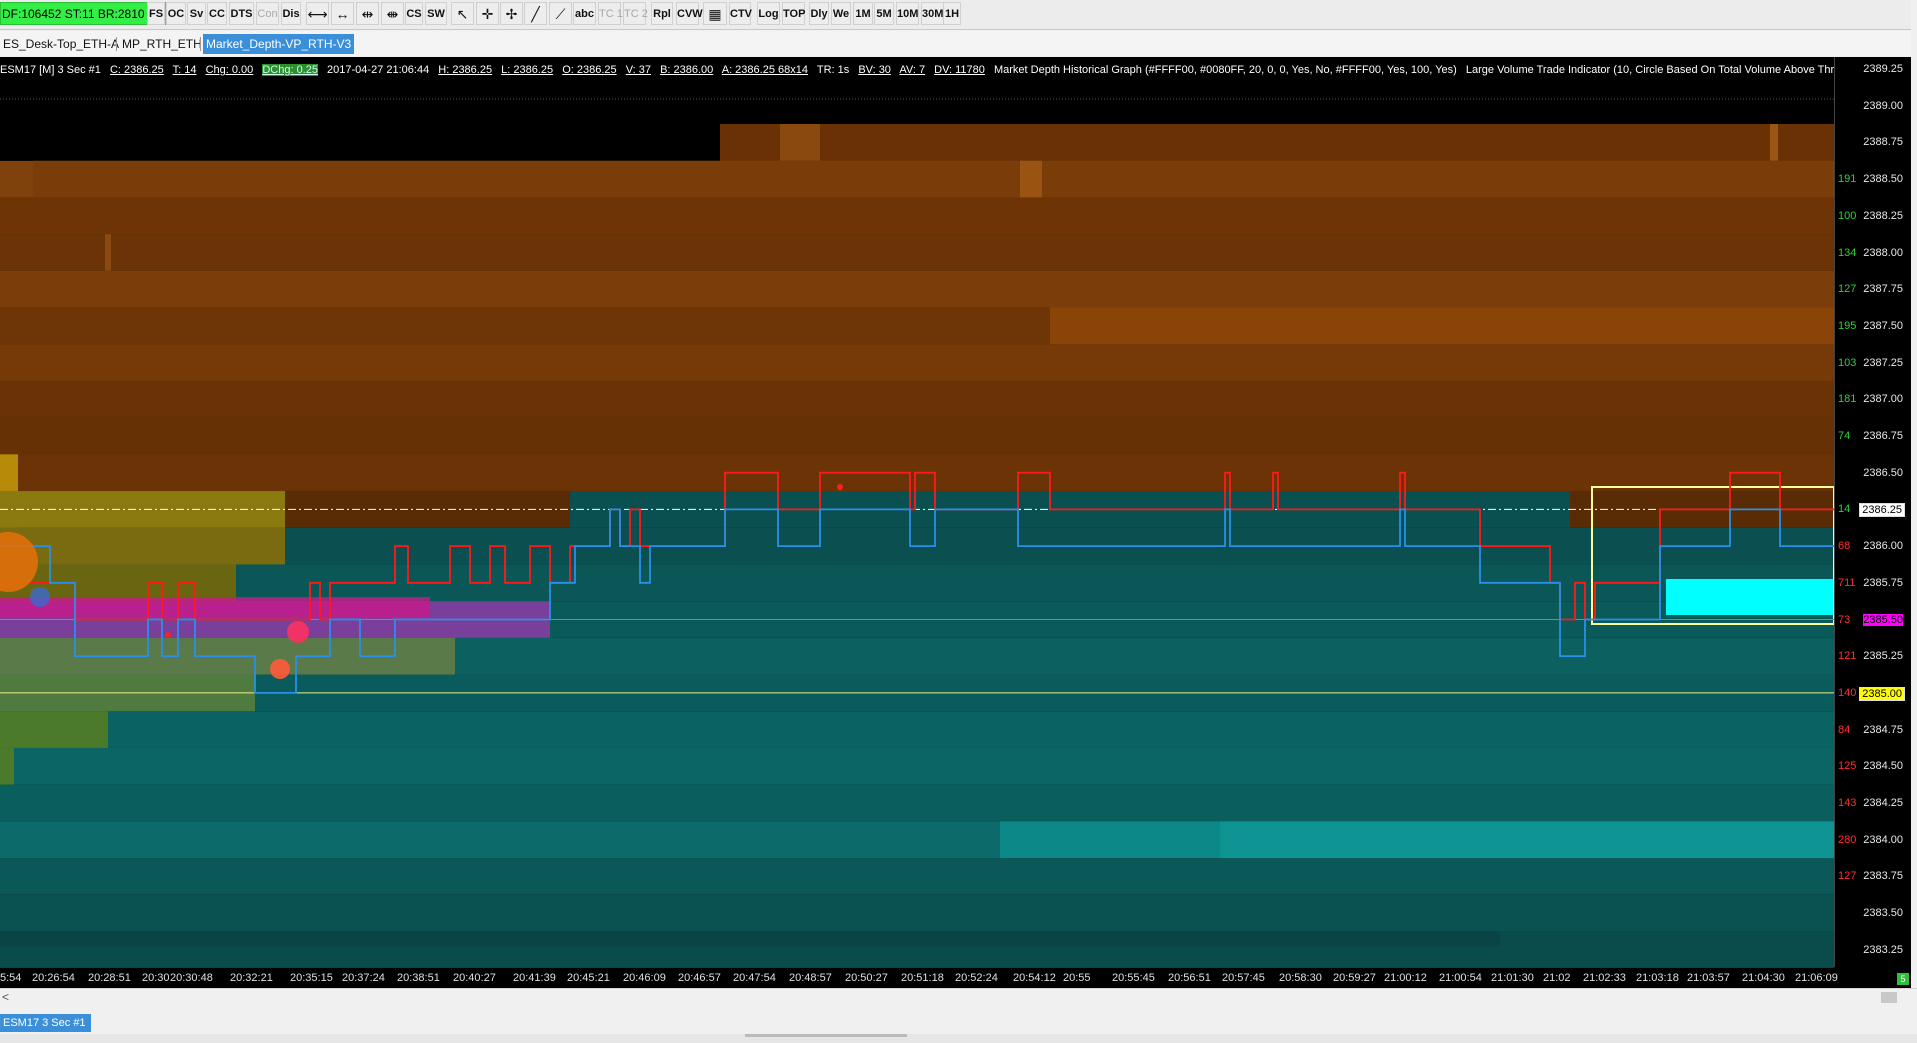  Describe the element at coordinates (241, 13) in the screenshot. I see `toolbar-button-dts: DTS` at that location.